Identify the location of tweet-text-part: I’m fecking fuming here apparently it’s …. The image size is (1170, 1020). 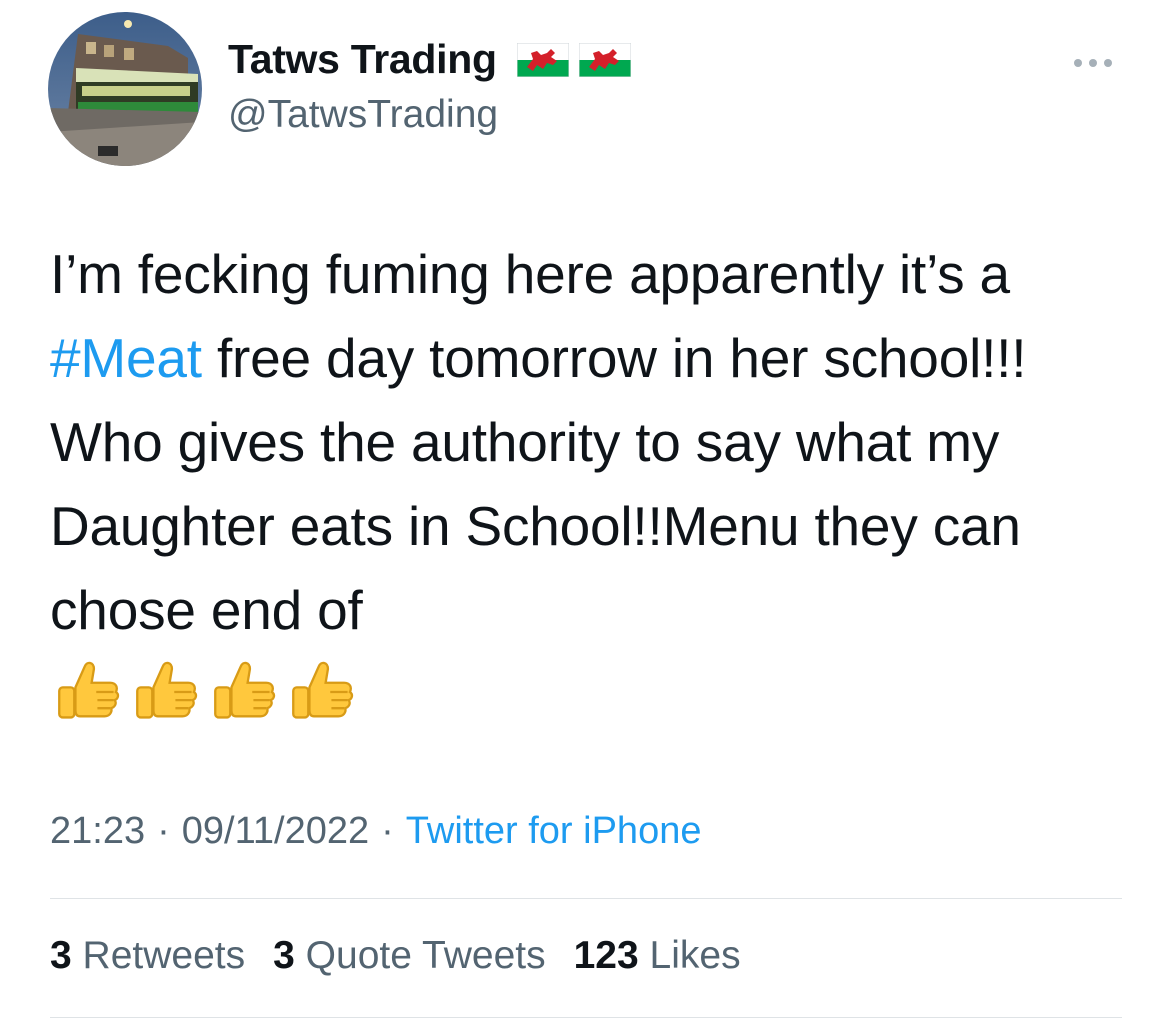
(530, 274).